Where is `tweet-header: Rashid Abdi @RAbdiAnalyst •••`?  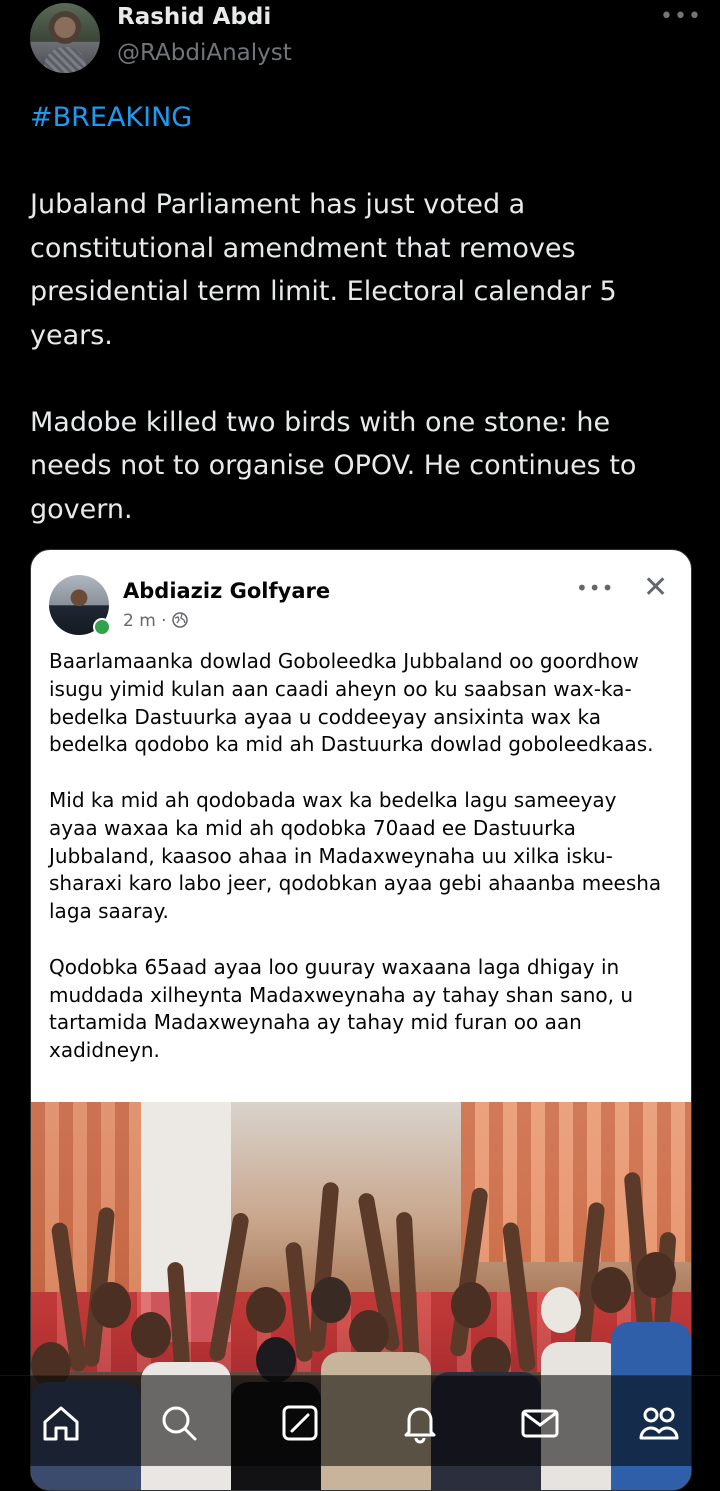 tweet-header: Rashid Abdi @RAbdiAnalyst ••• is located at coordinates (360, 45).